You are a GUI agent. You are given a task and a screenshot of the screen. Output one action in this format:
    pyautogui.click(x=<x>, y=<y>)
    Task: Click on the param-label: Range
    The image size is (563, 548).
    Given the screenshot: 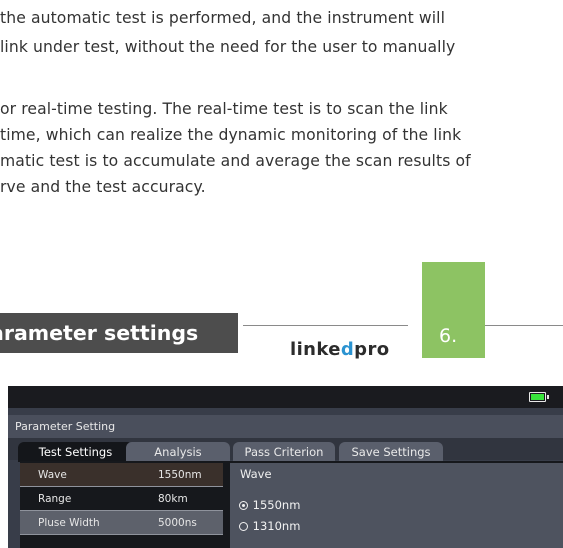 What is the action you would take?
    pyautogui.click(x=55, y=499)
    